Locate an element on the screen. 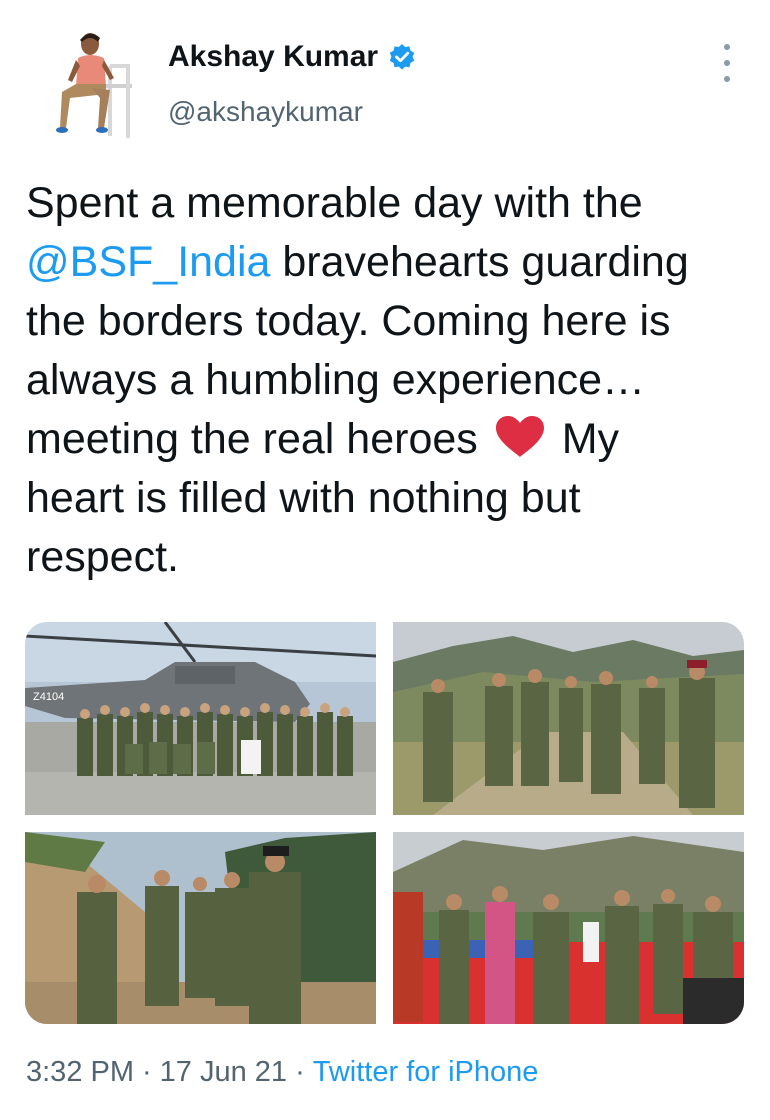 This screenshot has height=1120, width=770. tail-number: Z4104 is located at coordinates (48, 697).